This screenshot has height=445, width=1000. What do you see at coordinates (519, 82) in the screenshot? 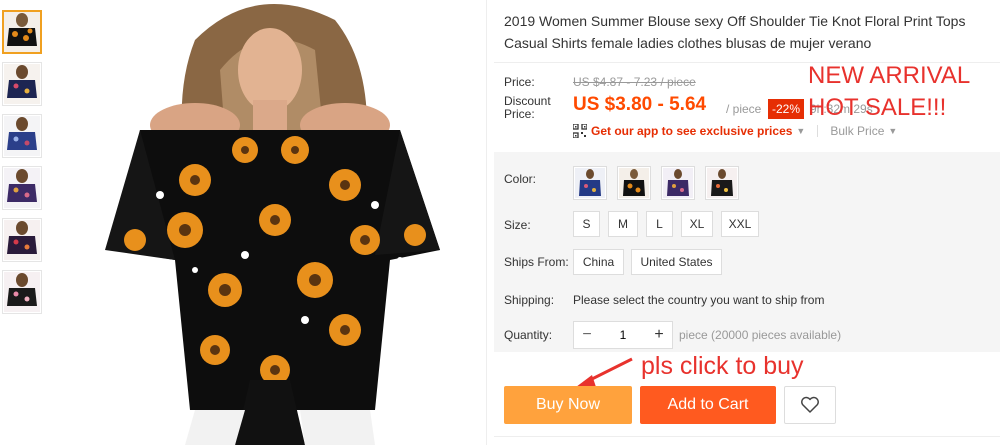
I see `price-label: Price:` at bounding box center [519, 82].